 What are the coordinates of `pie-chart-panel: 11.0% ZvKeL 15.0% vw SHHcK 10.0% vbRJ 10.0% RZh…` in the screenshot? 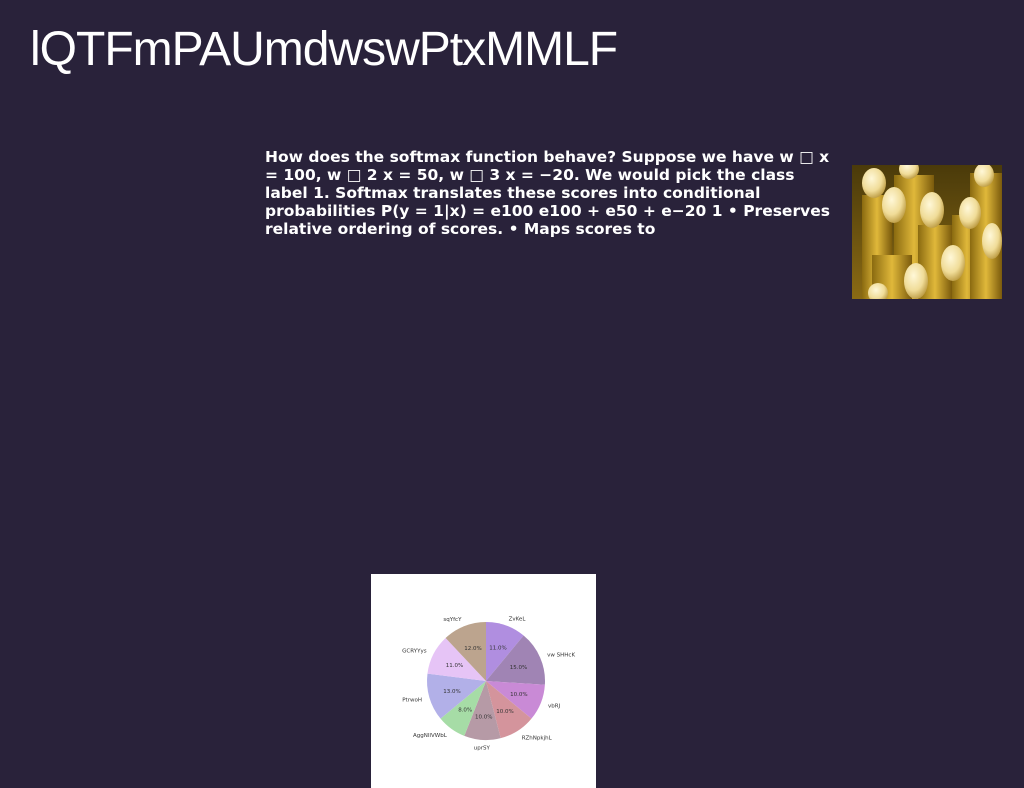 It's located at (483, 681).